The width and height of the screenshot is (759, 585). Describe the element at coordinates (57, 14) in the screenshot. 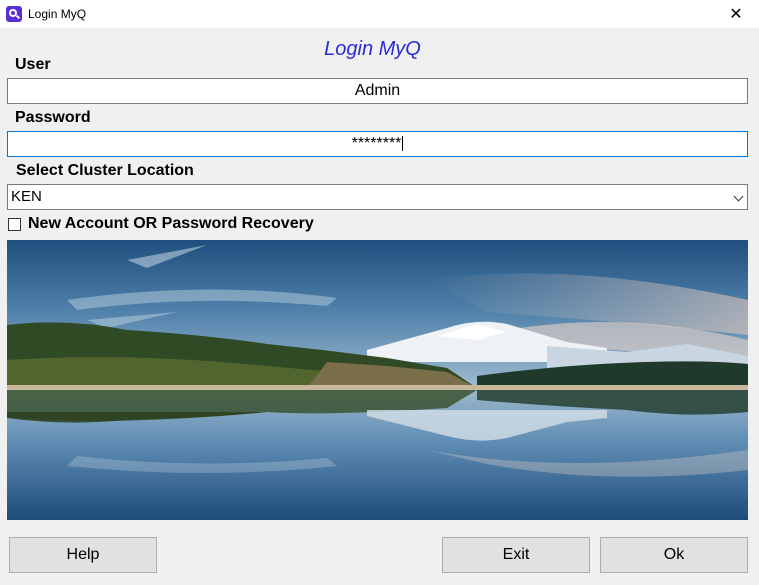

I see `window-title: Login MyQ` at that location.